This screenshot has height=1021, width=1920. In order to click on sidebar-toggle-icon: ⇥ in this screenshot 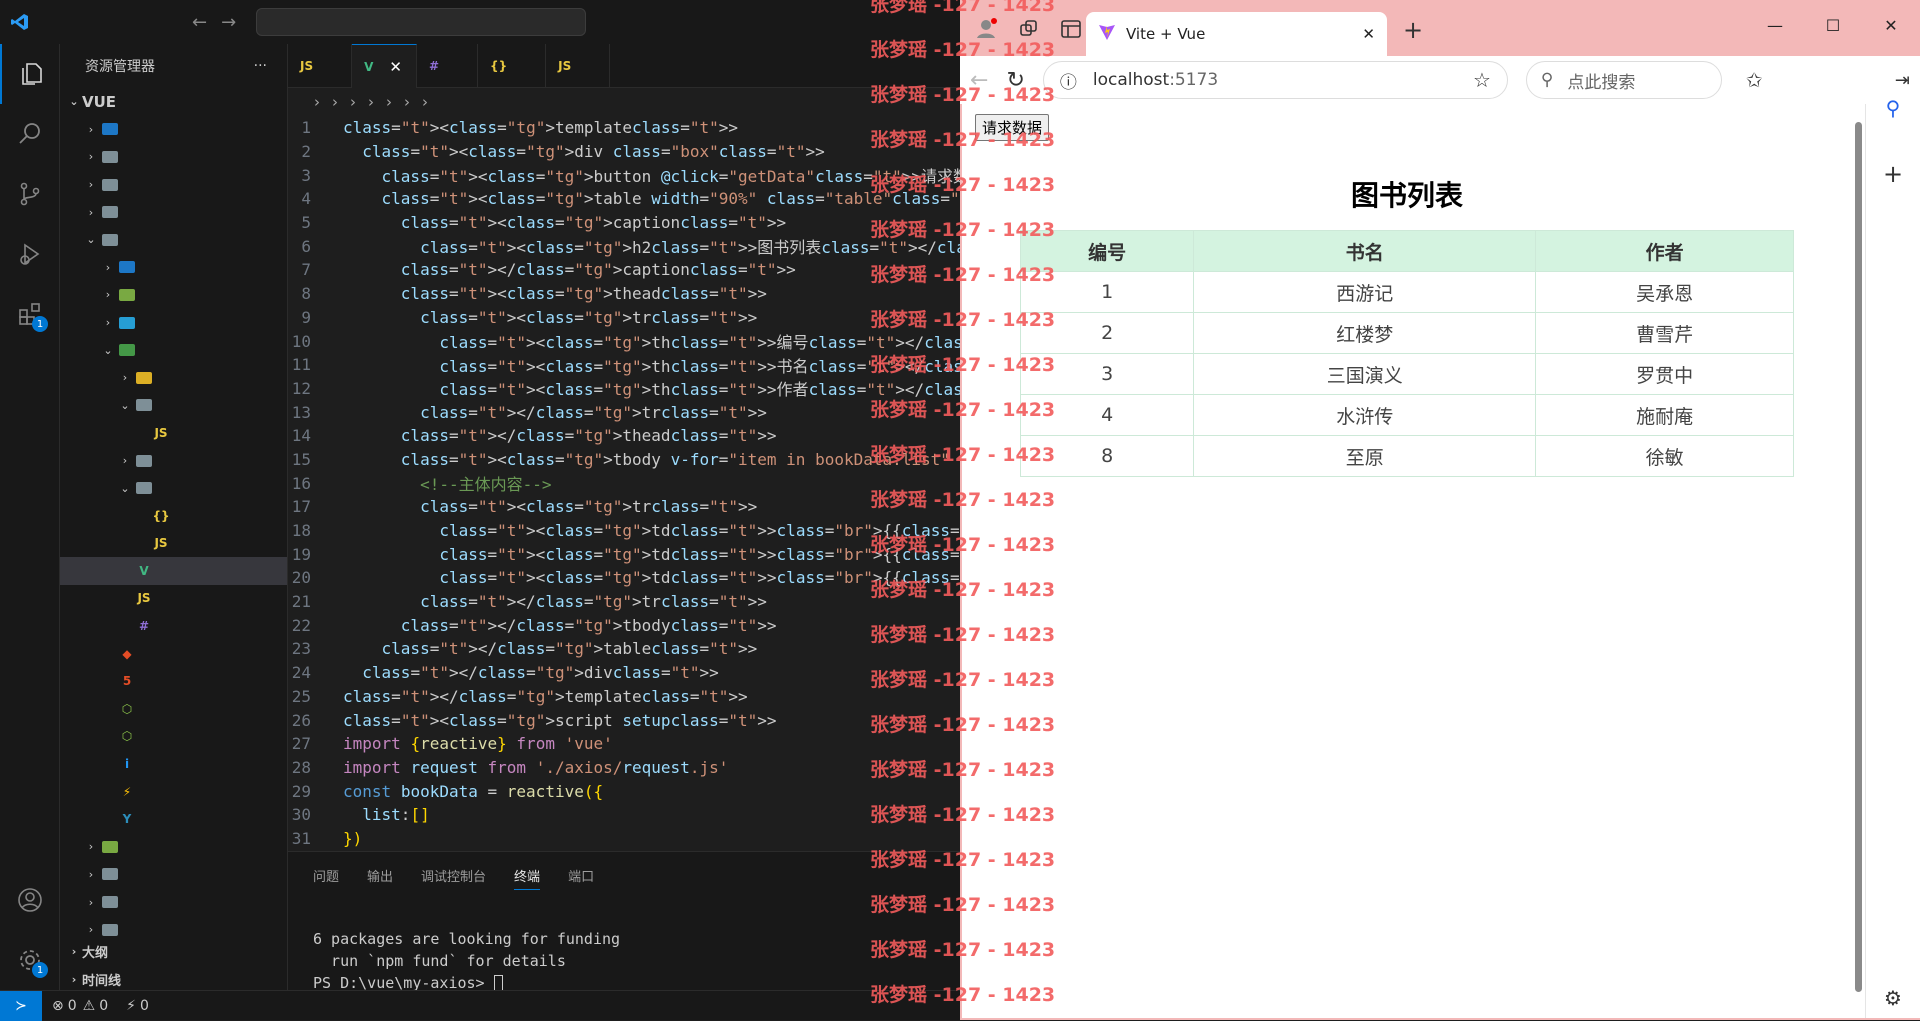, I will do `click(1902, 80)`.